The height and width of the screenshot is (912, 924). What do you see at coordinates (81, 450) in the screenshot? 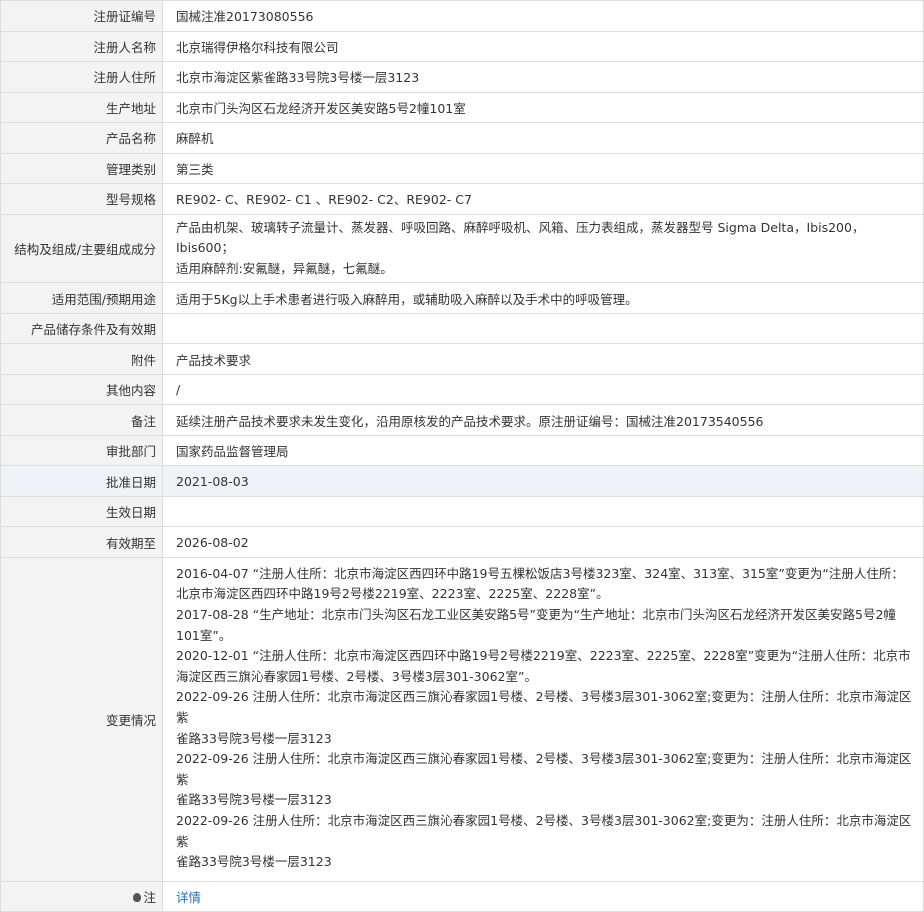
I see `label-approval-dept: 审批部门` at bounding box center [81, 450].